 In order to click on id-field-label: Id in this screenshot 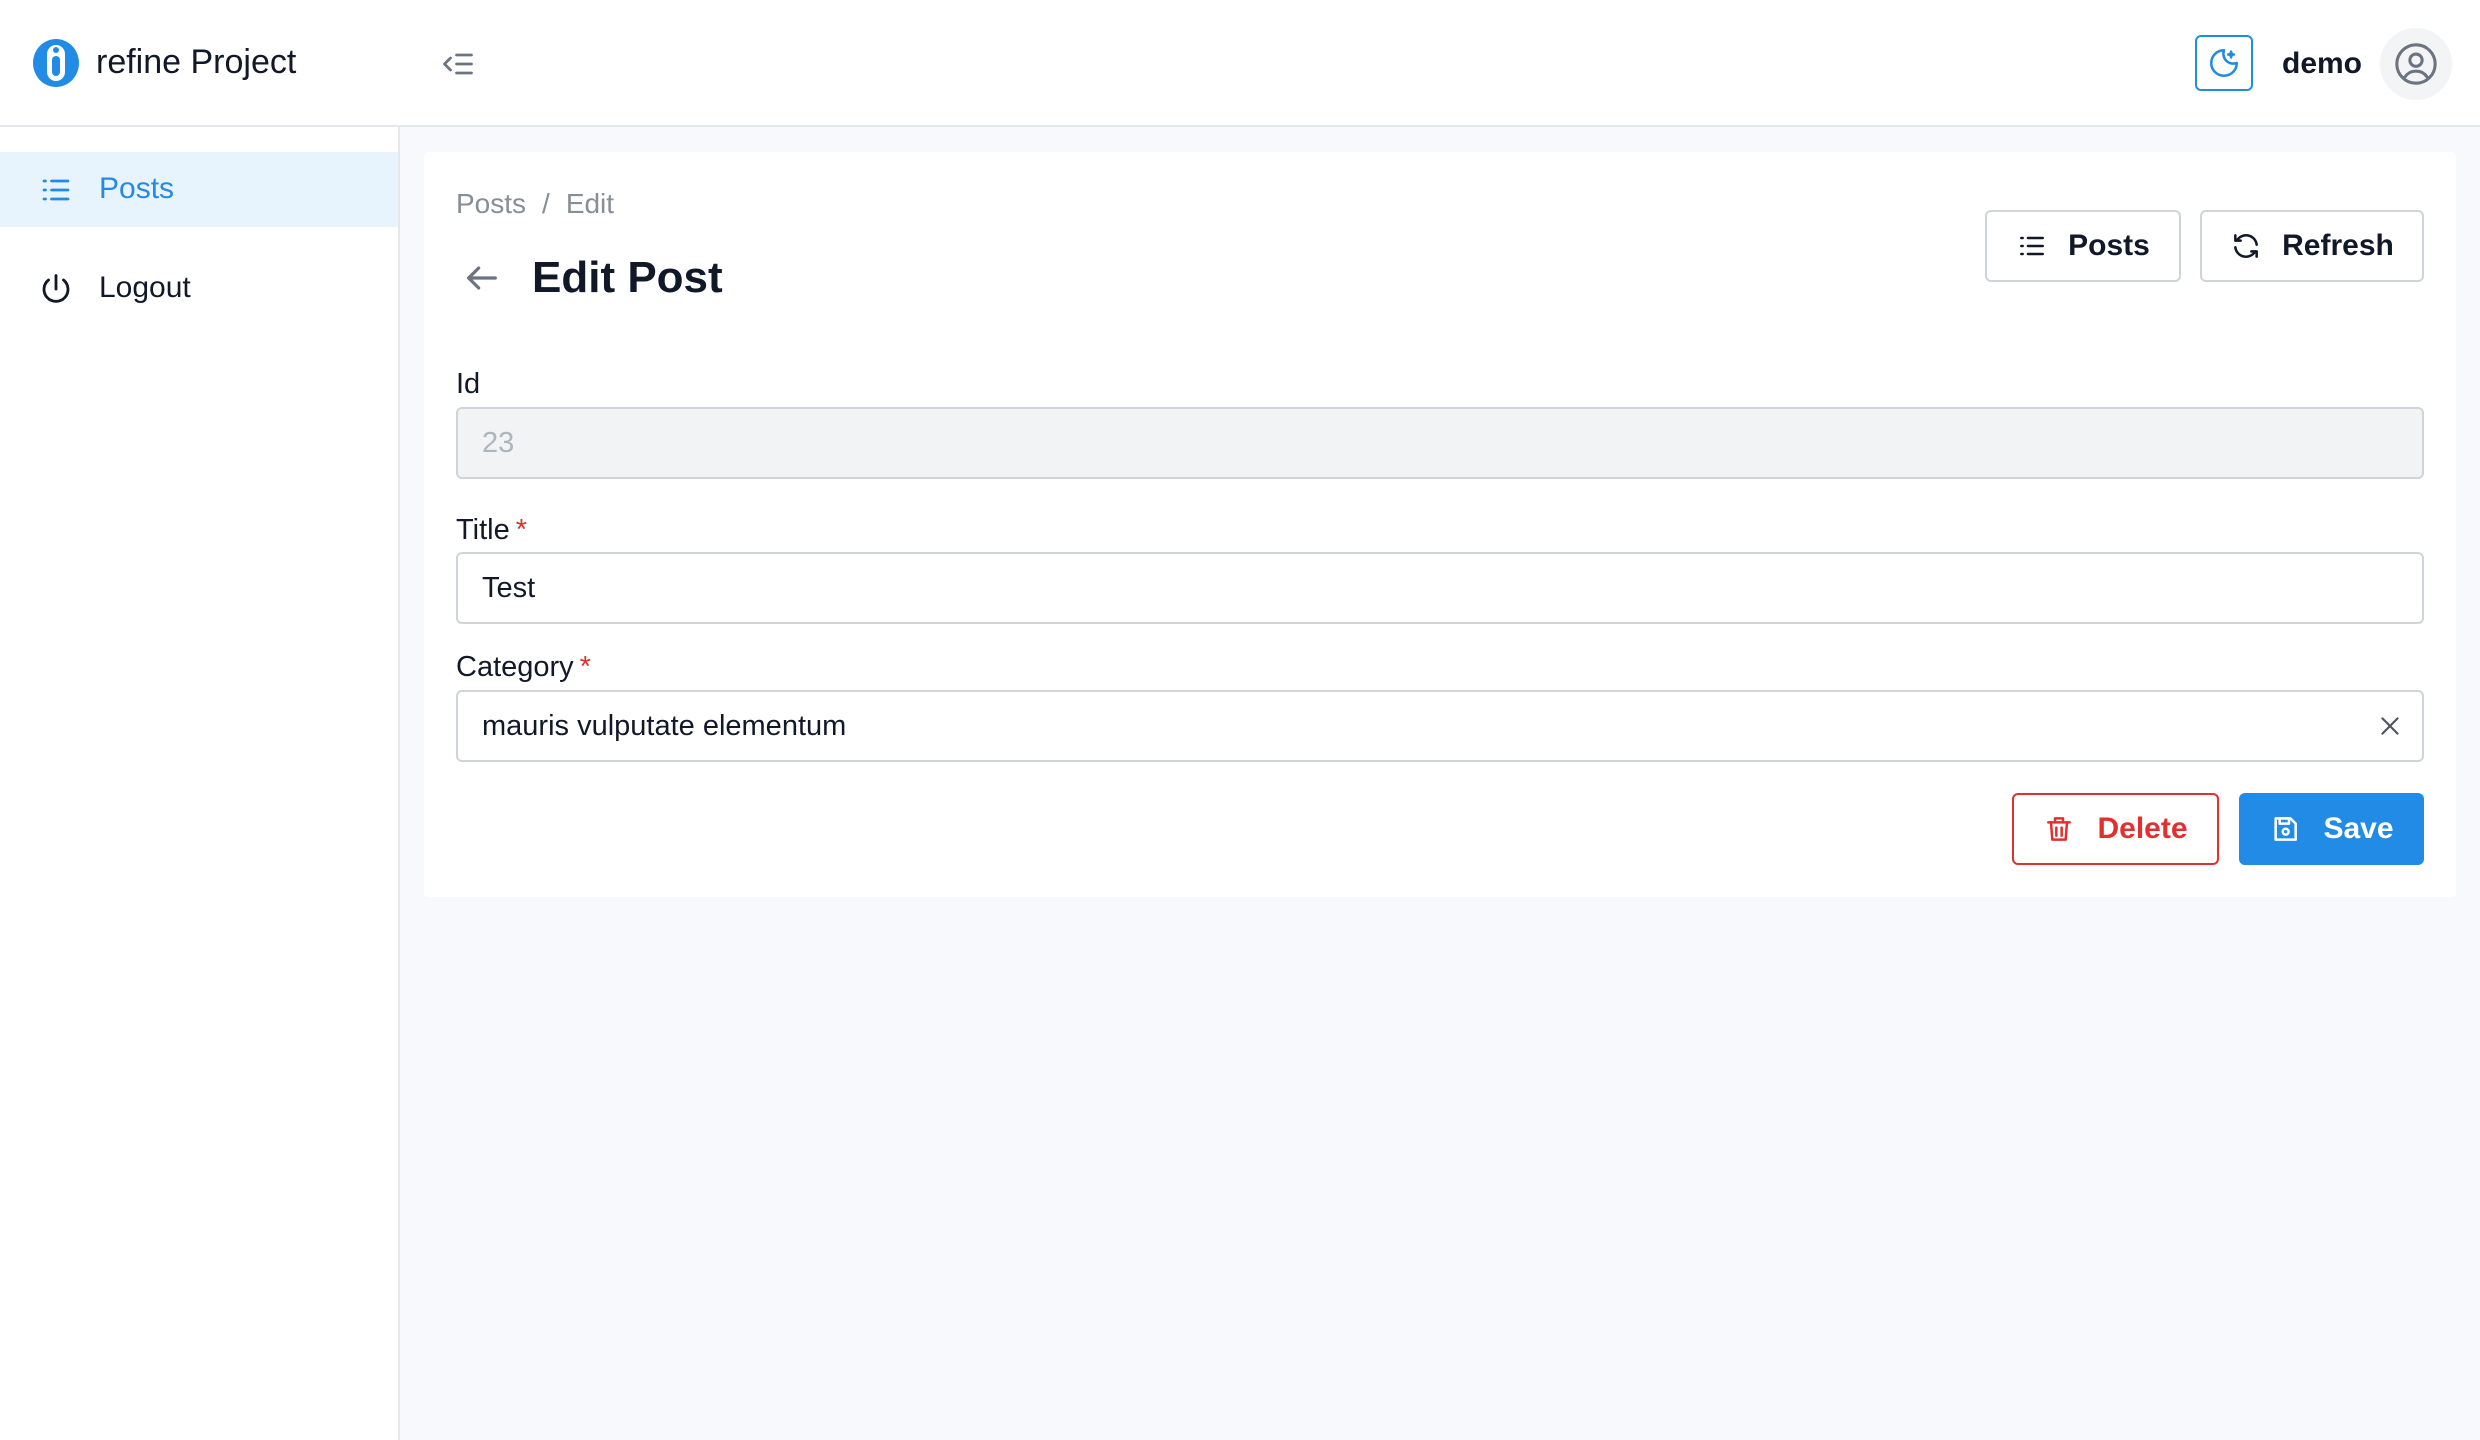, I will do `click(468, 384)`.